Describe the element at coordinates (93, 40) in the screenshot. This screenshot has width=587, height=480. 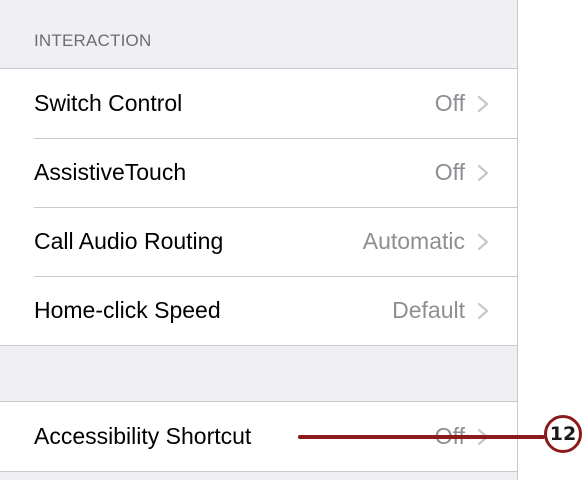
I see `section-header-label: INTERACTION` at that location.